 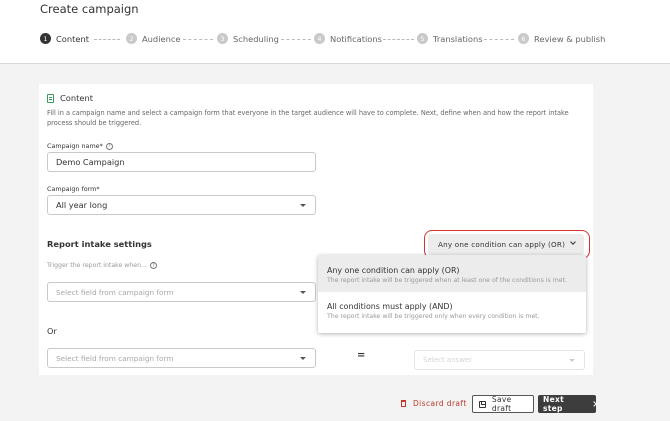 I want to click on step-label: Notifications, so click(x=356, y=38).